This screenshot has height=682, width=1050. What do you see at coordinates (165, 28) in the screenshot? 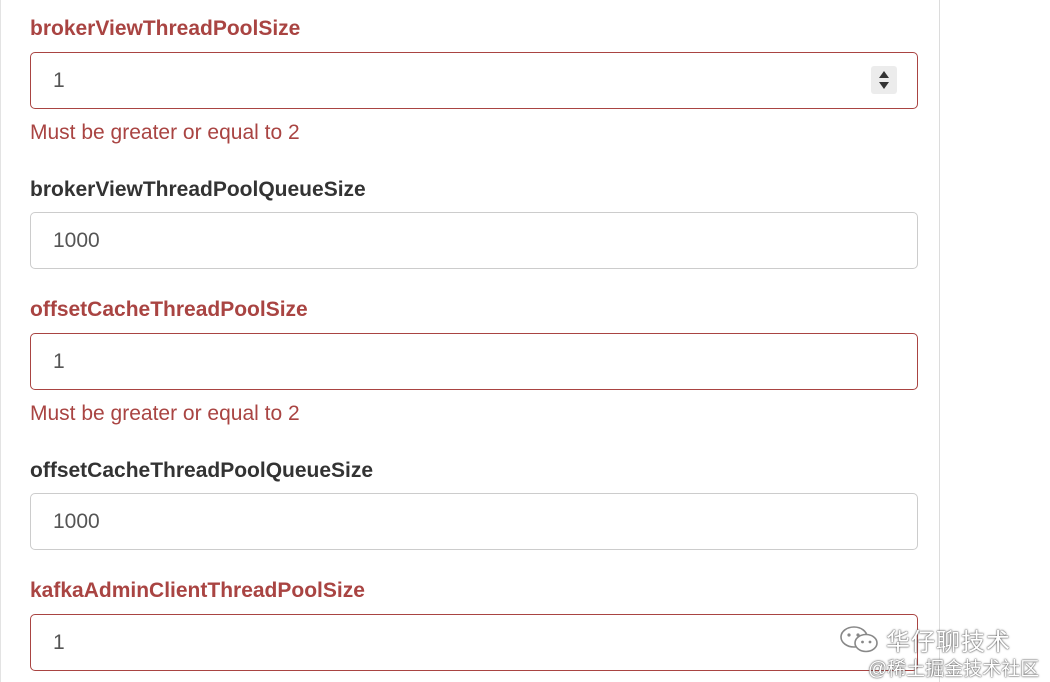
I see `field-label-broker-view-thread-pool-size: brokerViewThreadPoolSize` at bounding box center [165, 28].